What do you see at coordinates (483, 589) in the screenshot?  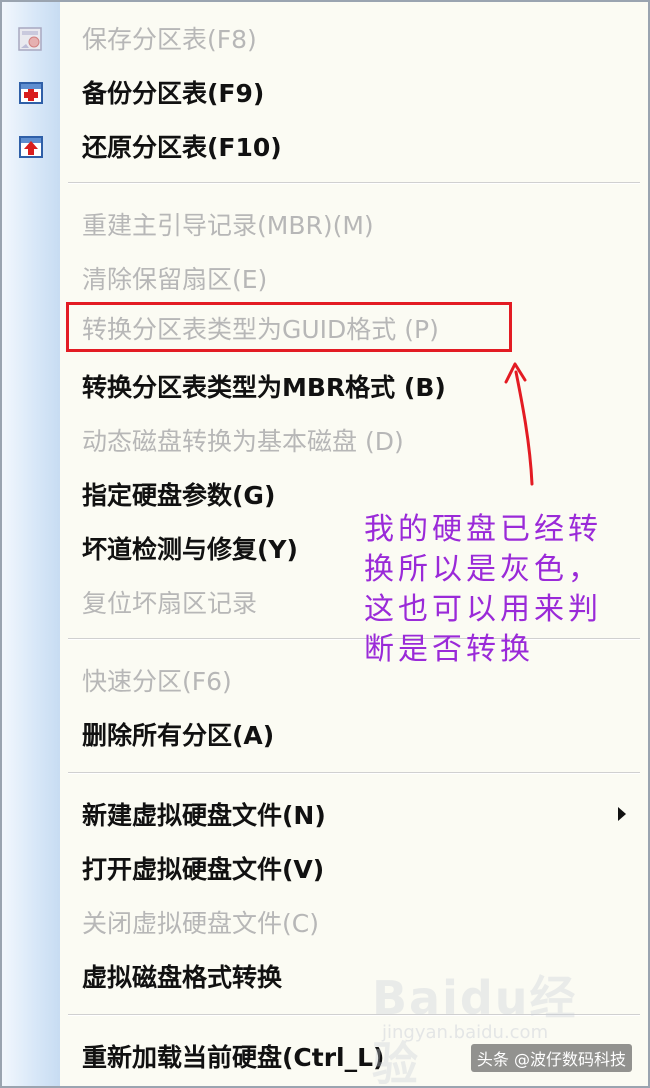 I see `annotation-note: 我的硬盘已经转换所以是灰色，这也可以用来判断是否转换` at bounding box center [483, 589].